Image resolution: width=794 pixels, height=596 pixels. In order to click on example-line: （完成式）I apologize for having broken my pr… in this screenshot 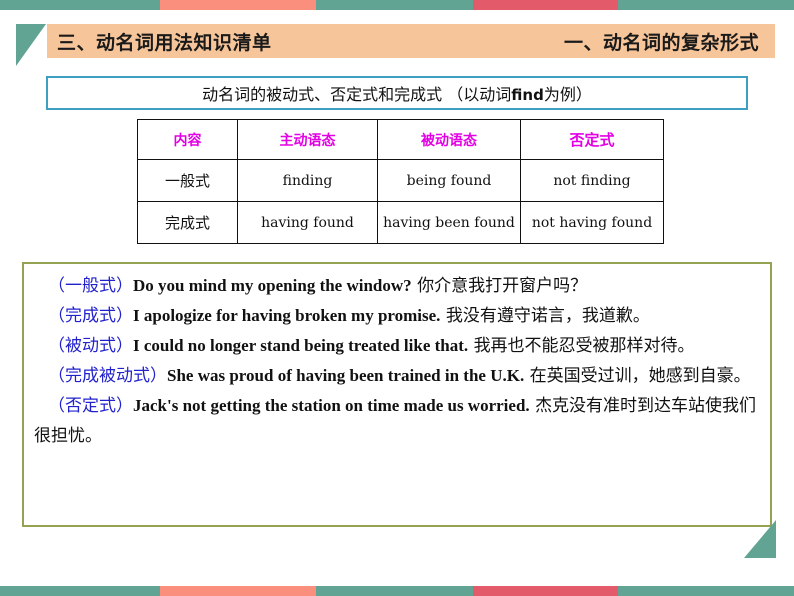, I will do `click(397, 316)`.